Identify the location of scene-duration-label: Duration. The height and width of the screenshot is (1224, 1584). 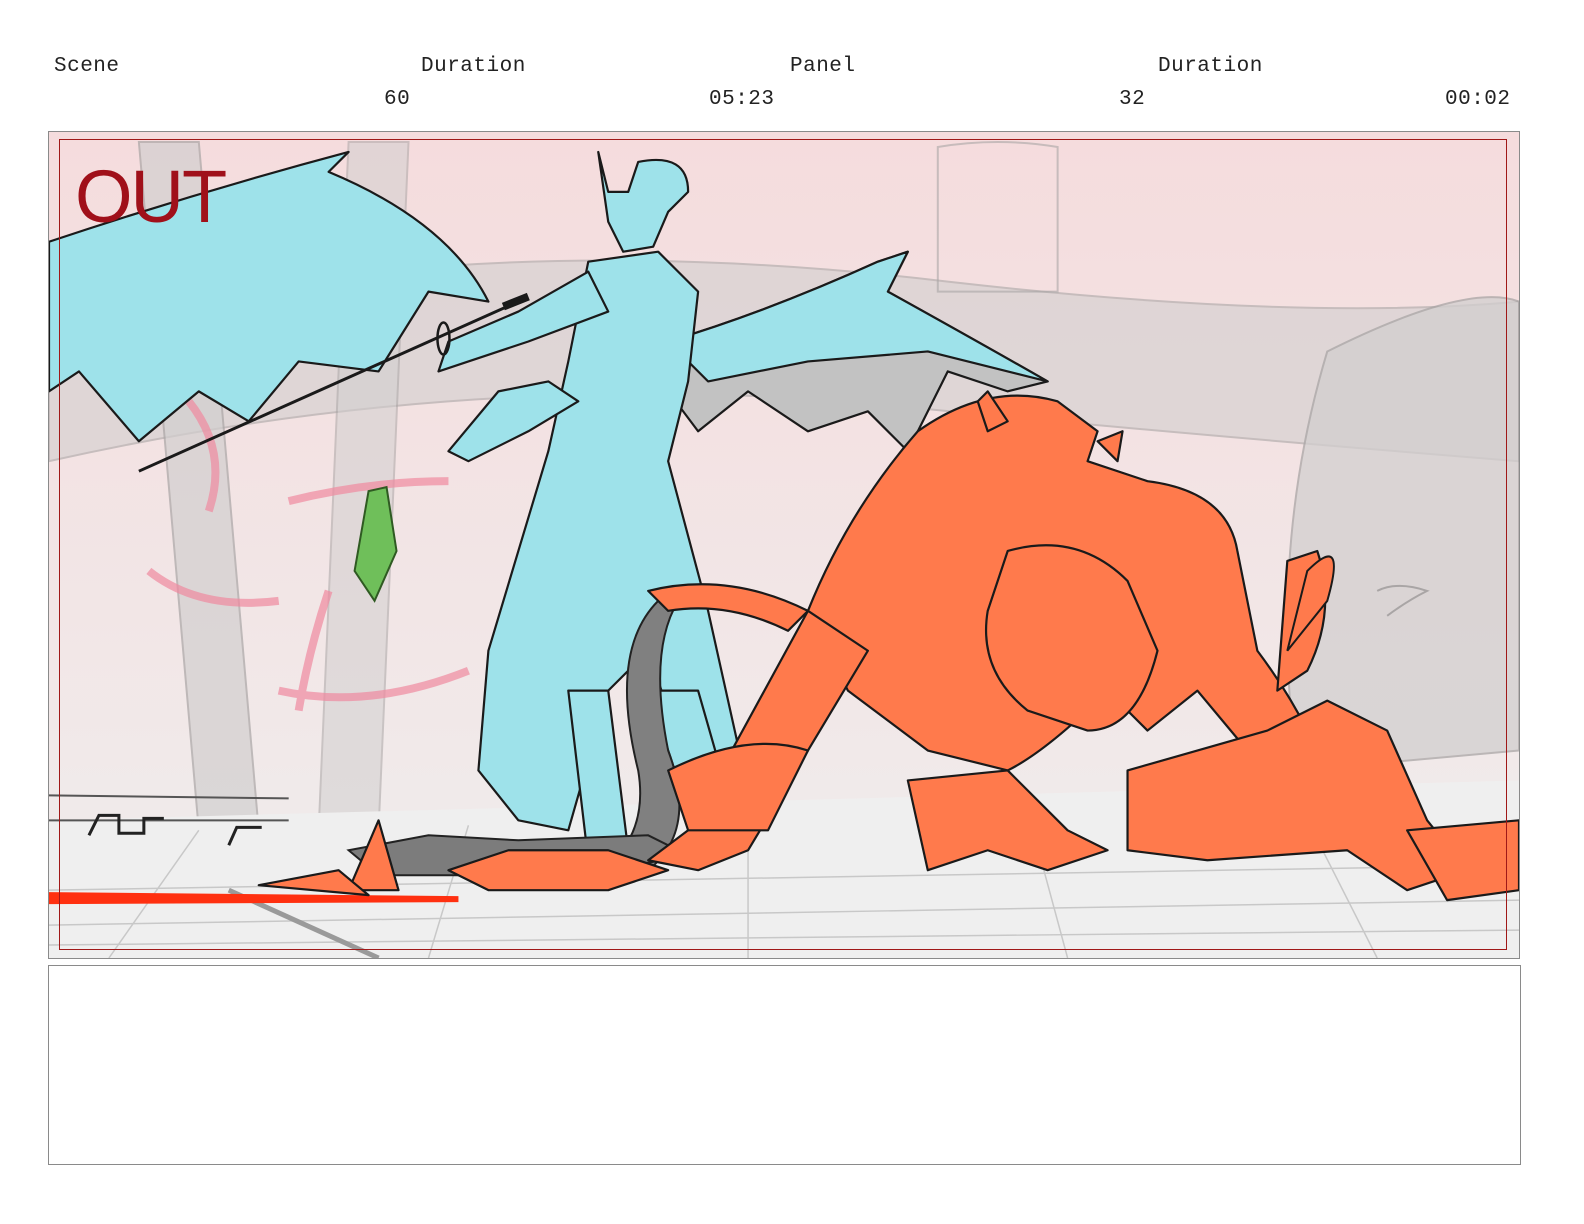
(473, 66).